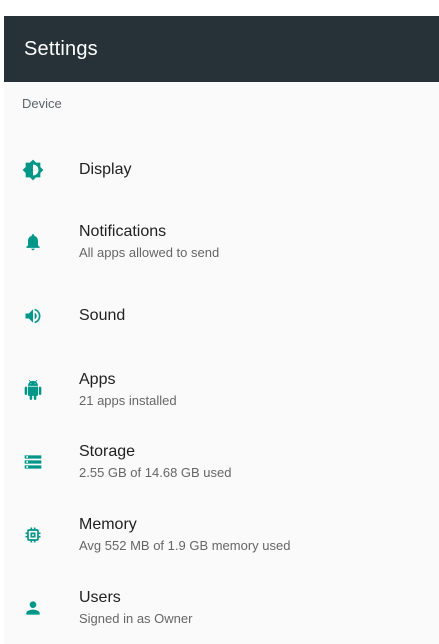 This screenshot has height=644, width=439. I want to click on settings-item-sound: Sound, so click(221, 316).